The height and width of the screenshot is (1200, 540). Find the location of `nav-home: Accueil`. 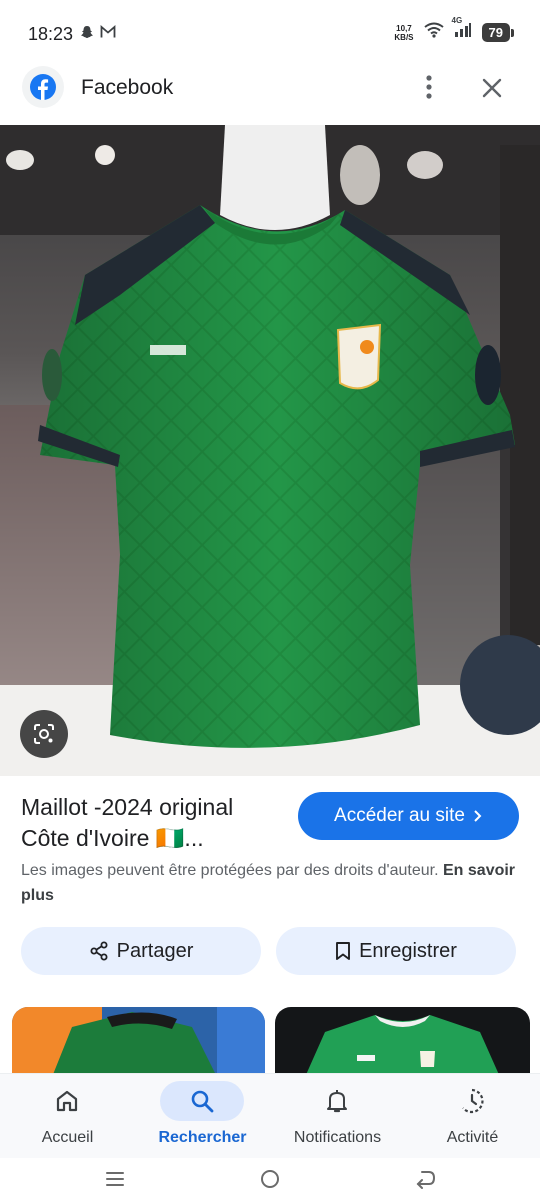

nav-home: Accueil is located at coordinates (67, 1116).